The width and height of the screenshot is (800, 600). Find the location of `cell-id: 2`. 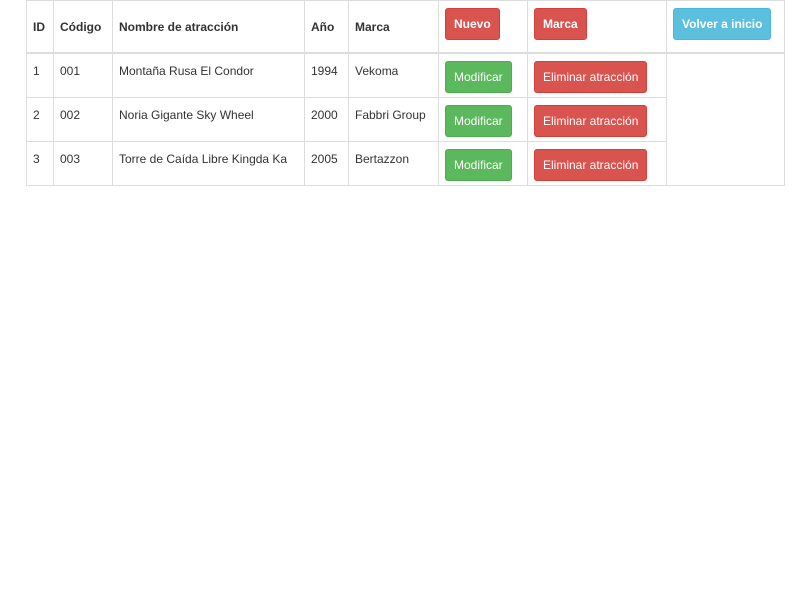

cell-id: 2 is located at coordinates (40, 119).